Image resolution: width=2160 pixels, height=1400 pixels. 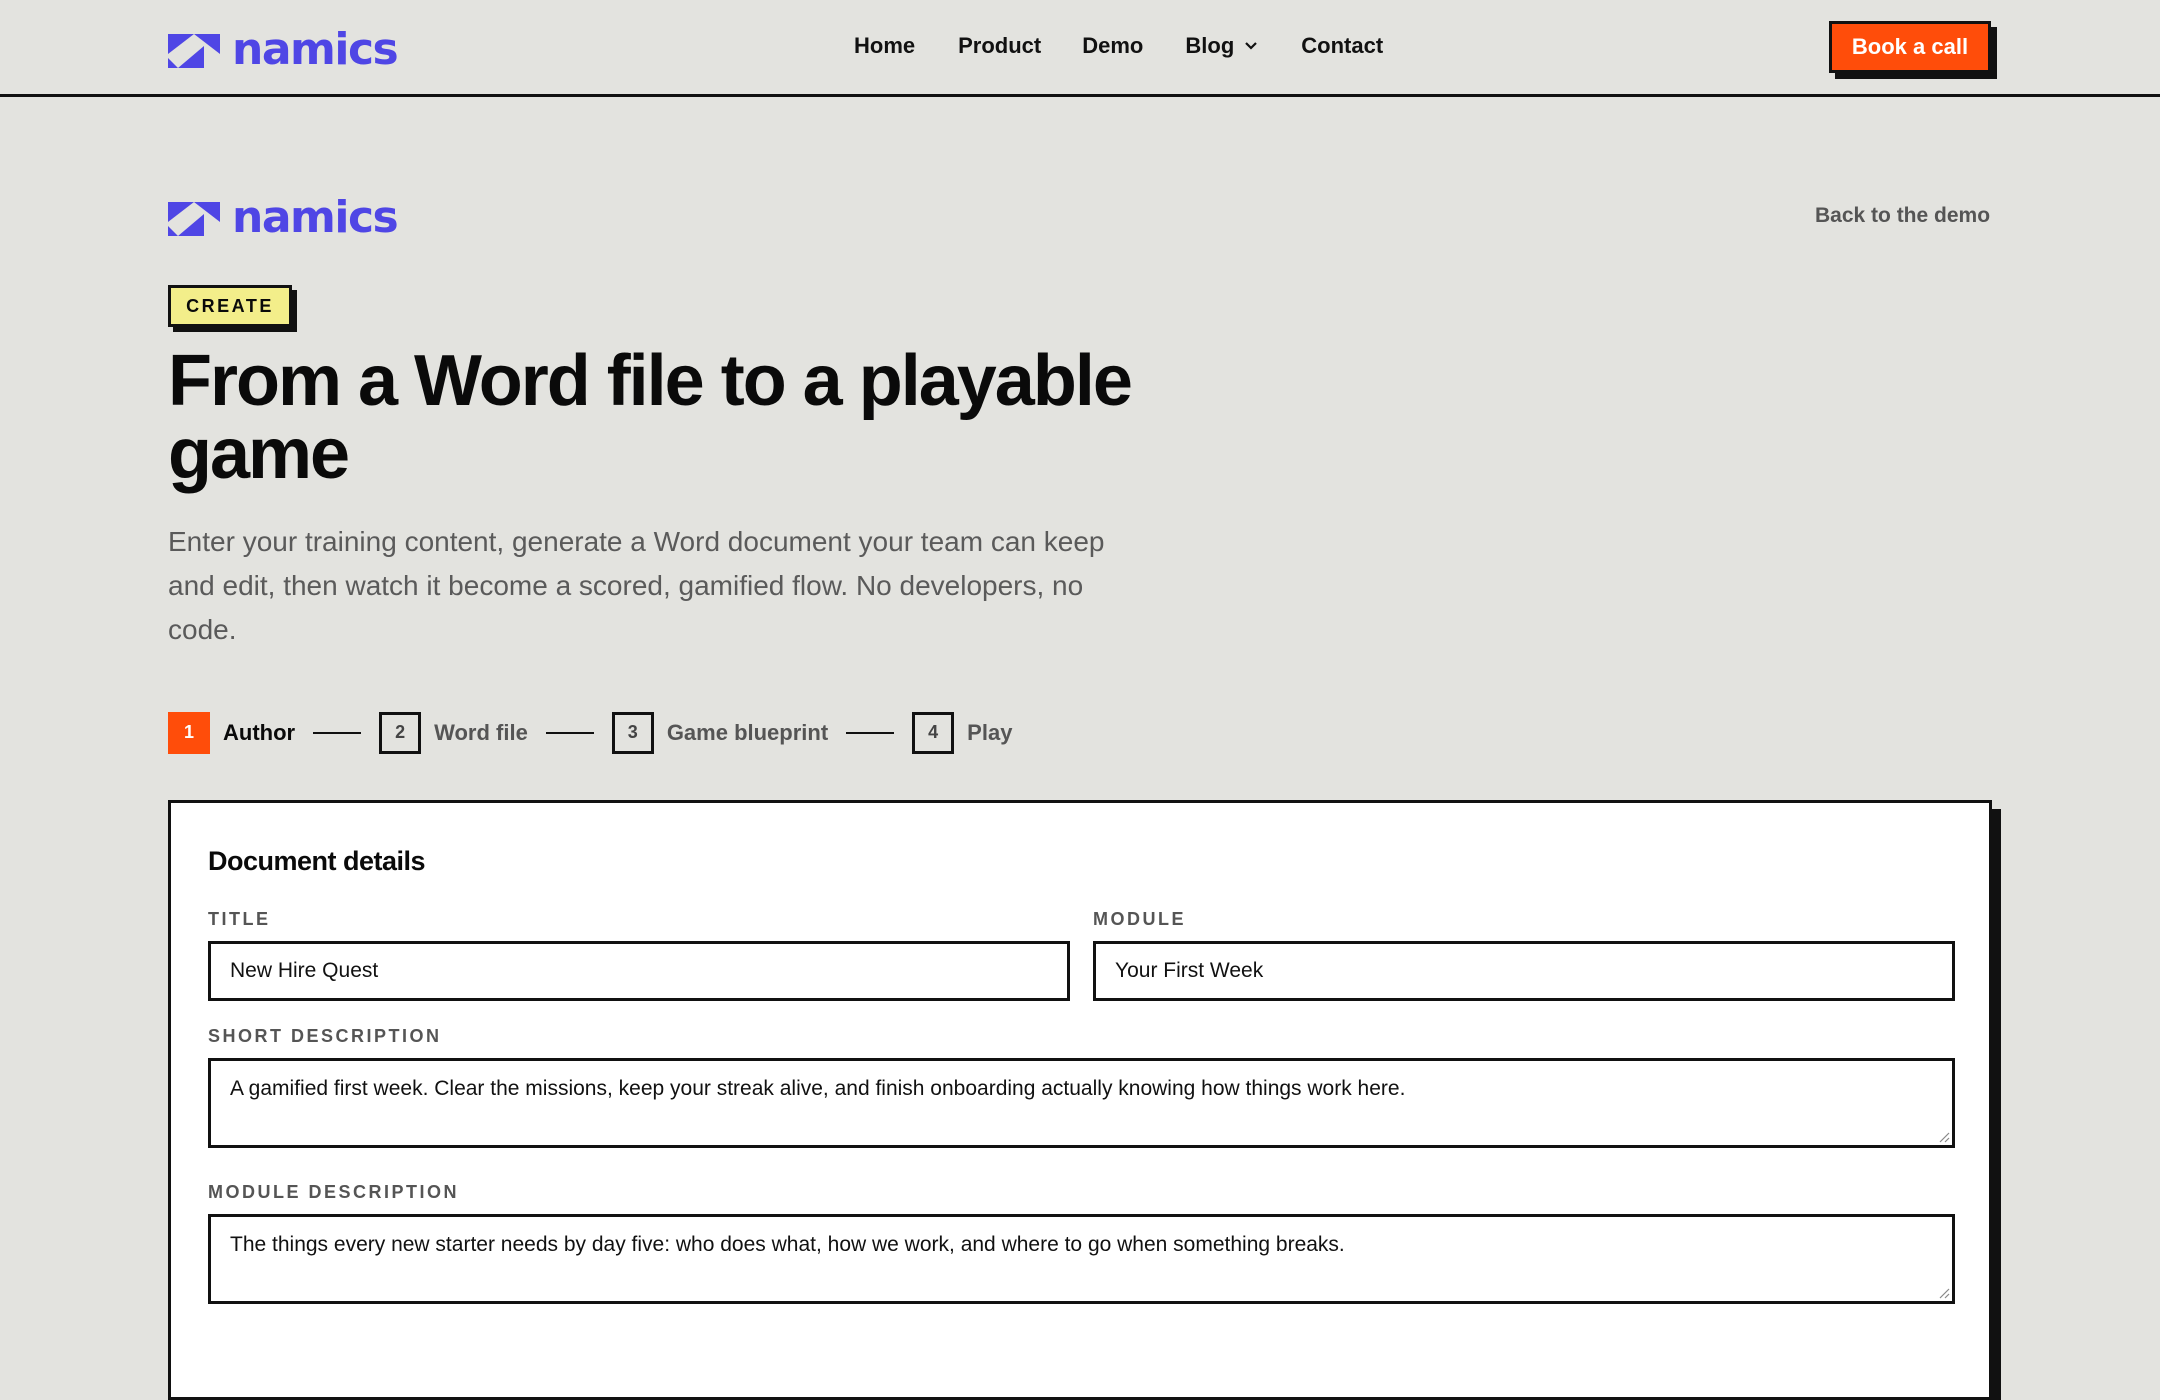 I want to click on page-brand-name: namics, so click(x=315, y=217).